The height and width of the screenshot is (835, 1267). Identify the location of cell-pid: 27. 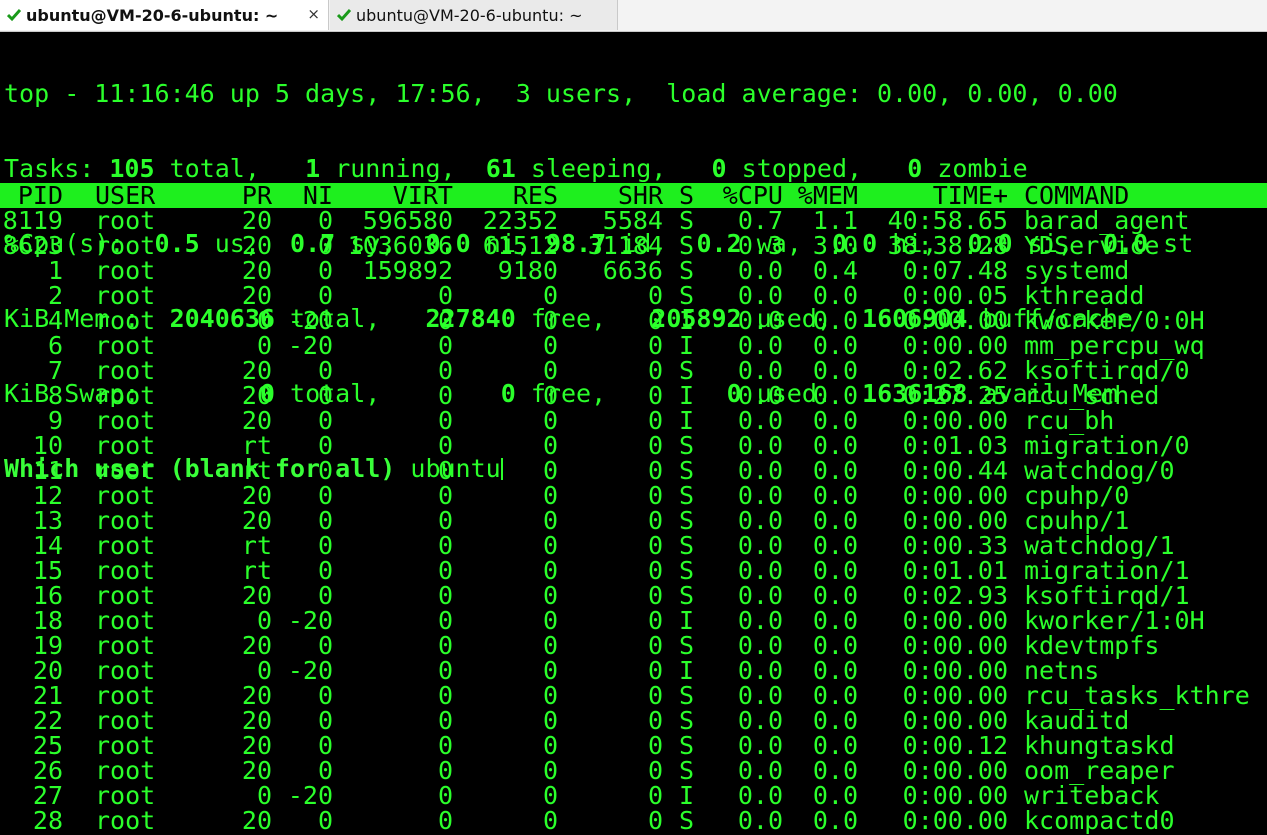
(47, 795).